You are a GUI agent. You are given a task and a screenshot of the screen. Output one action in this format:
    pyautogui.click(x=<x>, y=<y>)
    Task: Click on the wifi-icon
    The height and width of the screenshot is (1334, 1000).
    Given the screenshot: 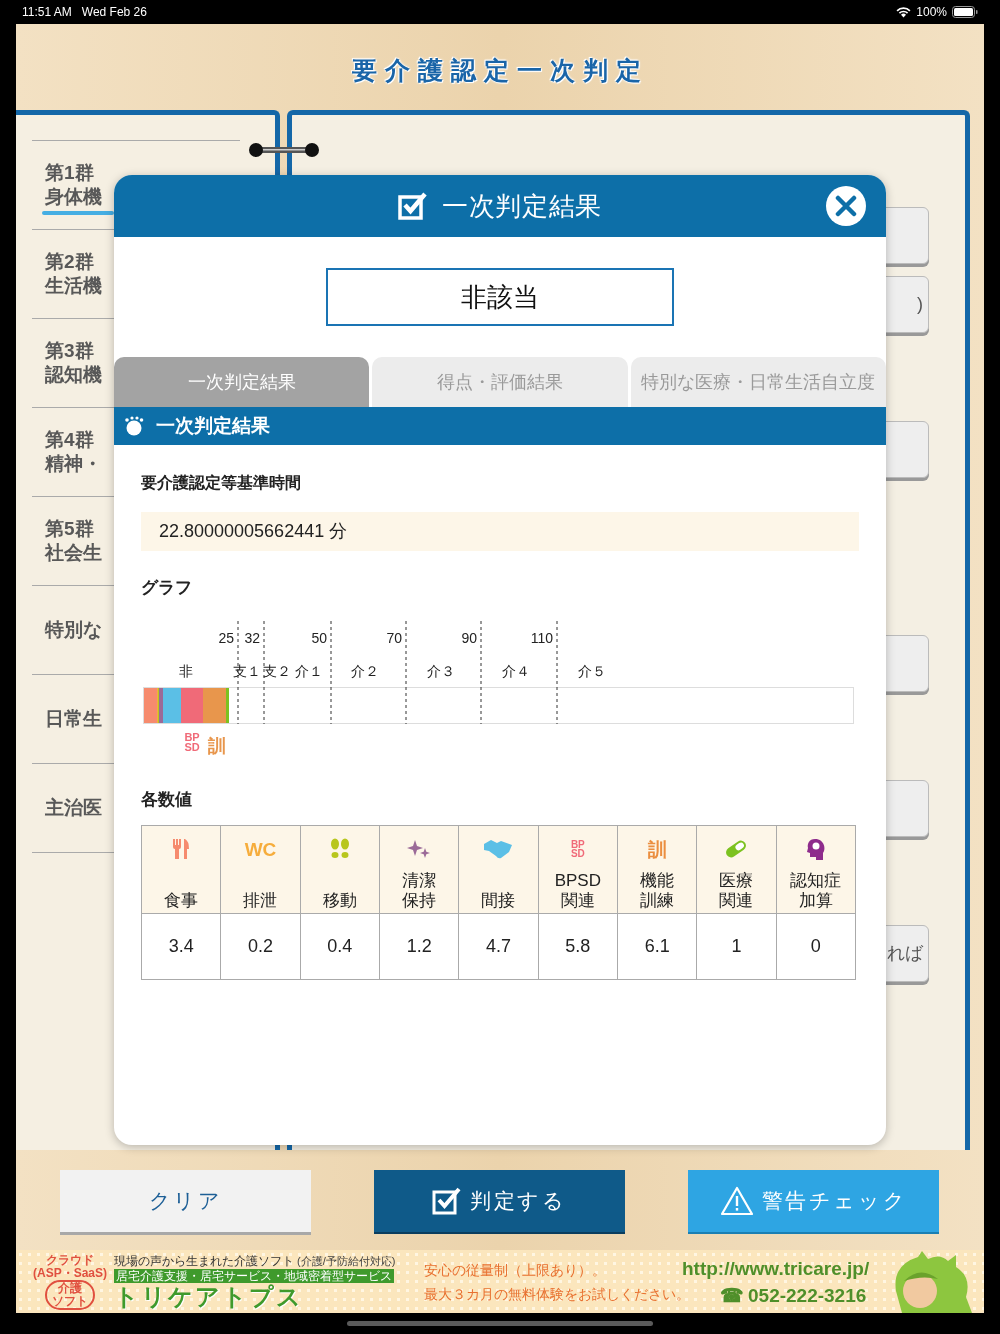 What is the action you would take?
    pyautogui.click(x=904, y=12)
    